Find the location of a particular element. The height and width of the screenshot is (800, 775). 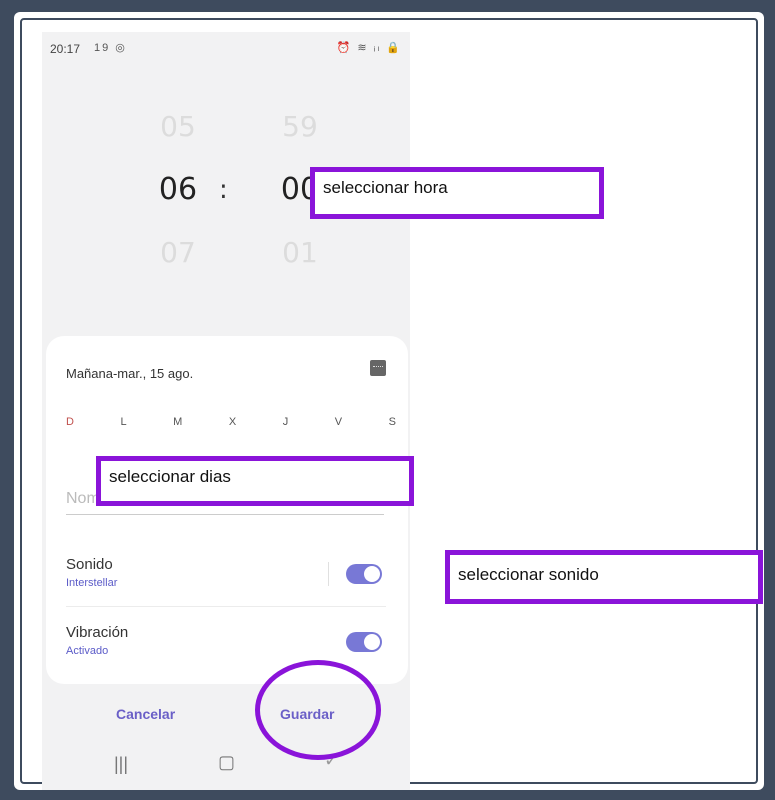

day-miercoles: X is located at coordinates (232, 422).